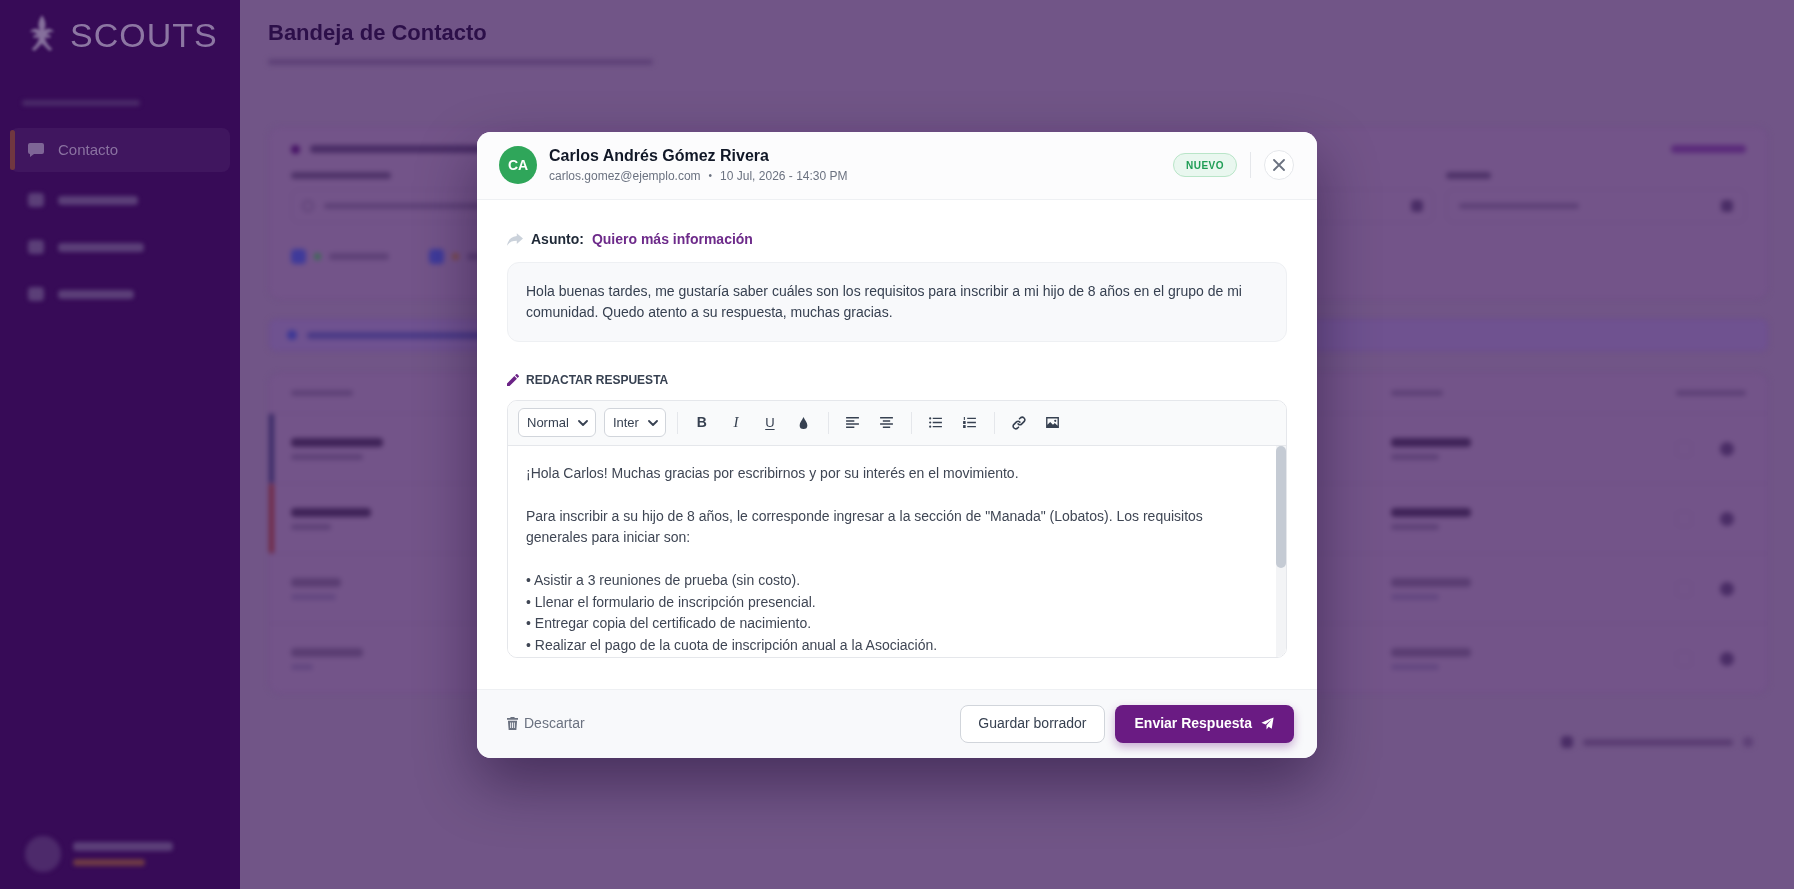  I want to click on close-button, so click(1279, 165).